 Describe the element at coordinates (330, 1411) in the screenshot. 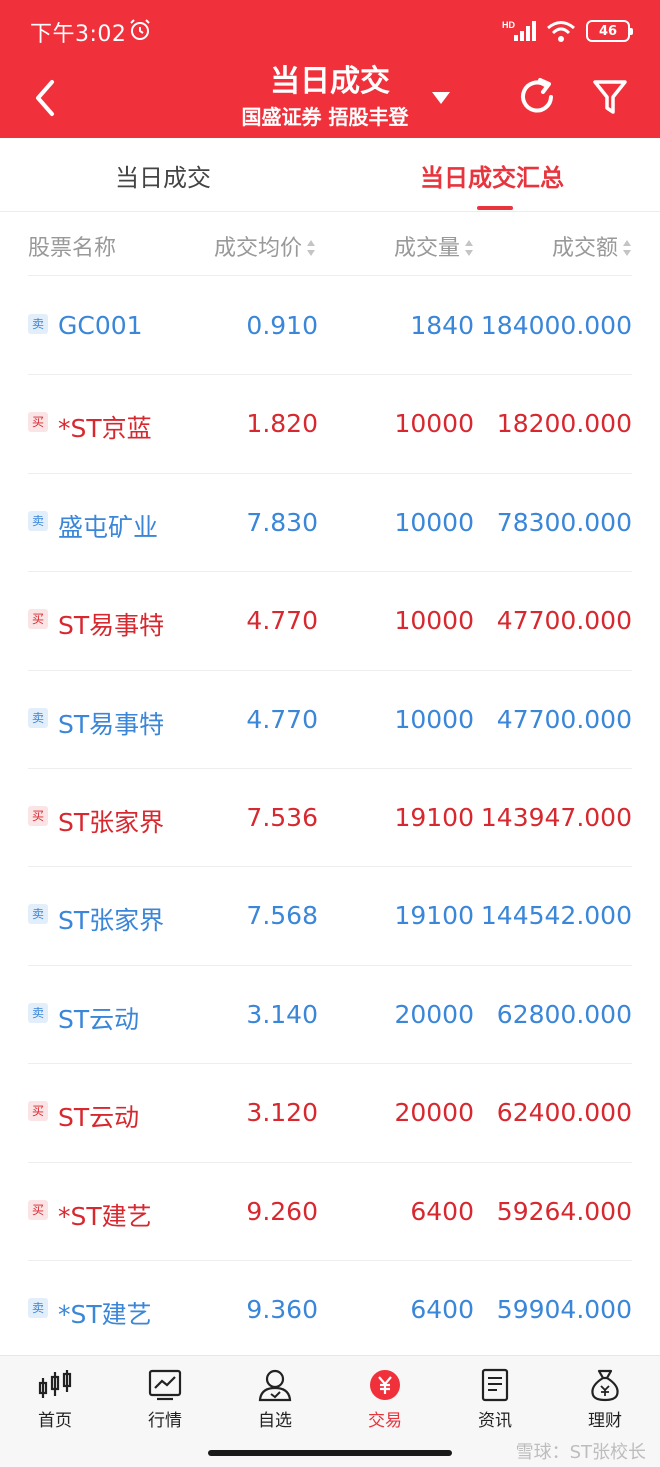

I see `bottom-nav: 首页 行情 自选 交易 资讯 理财 雪球：ST张校长` at that location.